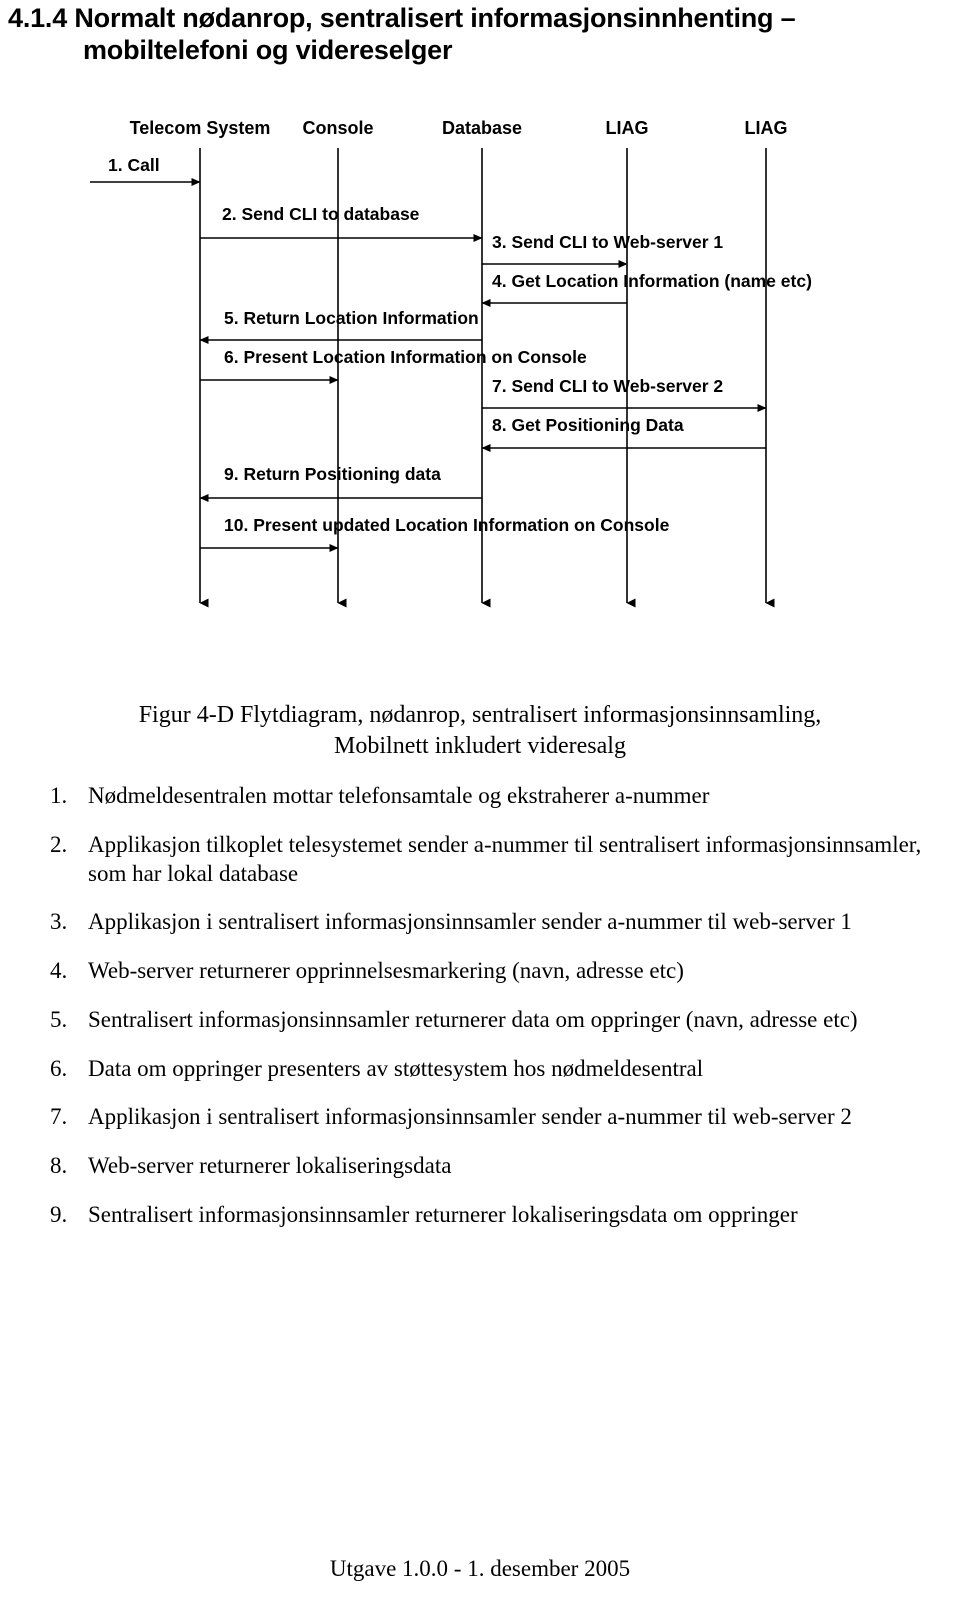  Describe the element at coordinates (38, 18) in the screenshot. I see `page-title-number: 4.1.4` at that location.